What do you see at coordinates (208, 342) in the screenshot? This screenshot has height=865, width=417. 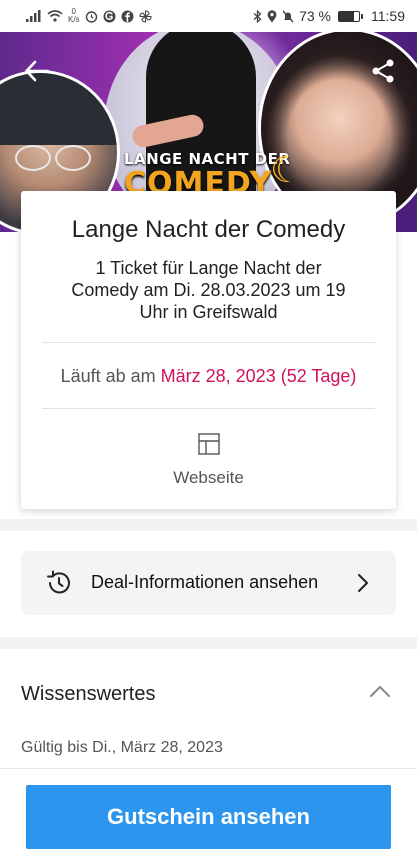 I see `card-divider-top` at bounding box center [208, 342].